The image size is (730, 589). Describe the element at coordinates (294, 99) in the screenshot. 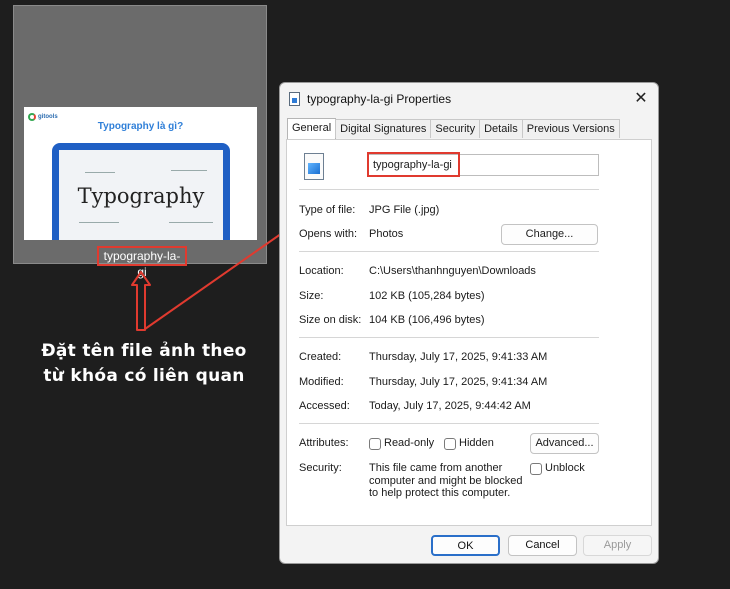

I see `file-icon` at that location.